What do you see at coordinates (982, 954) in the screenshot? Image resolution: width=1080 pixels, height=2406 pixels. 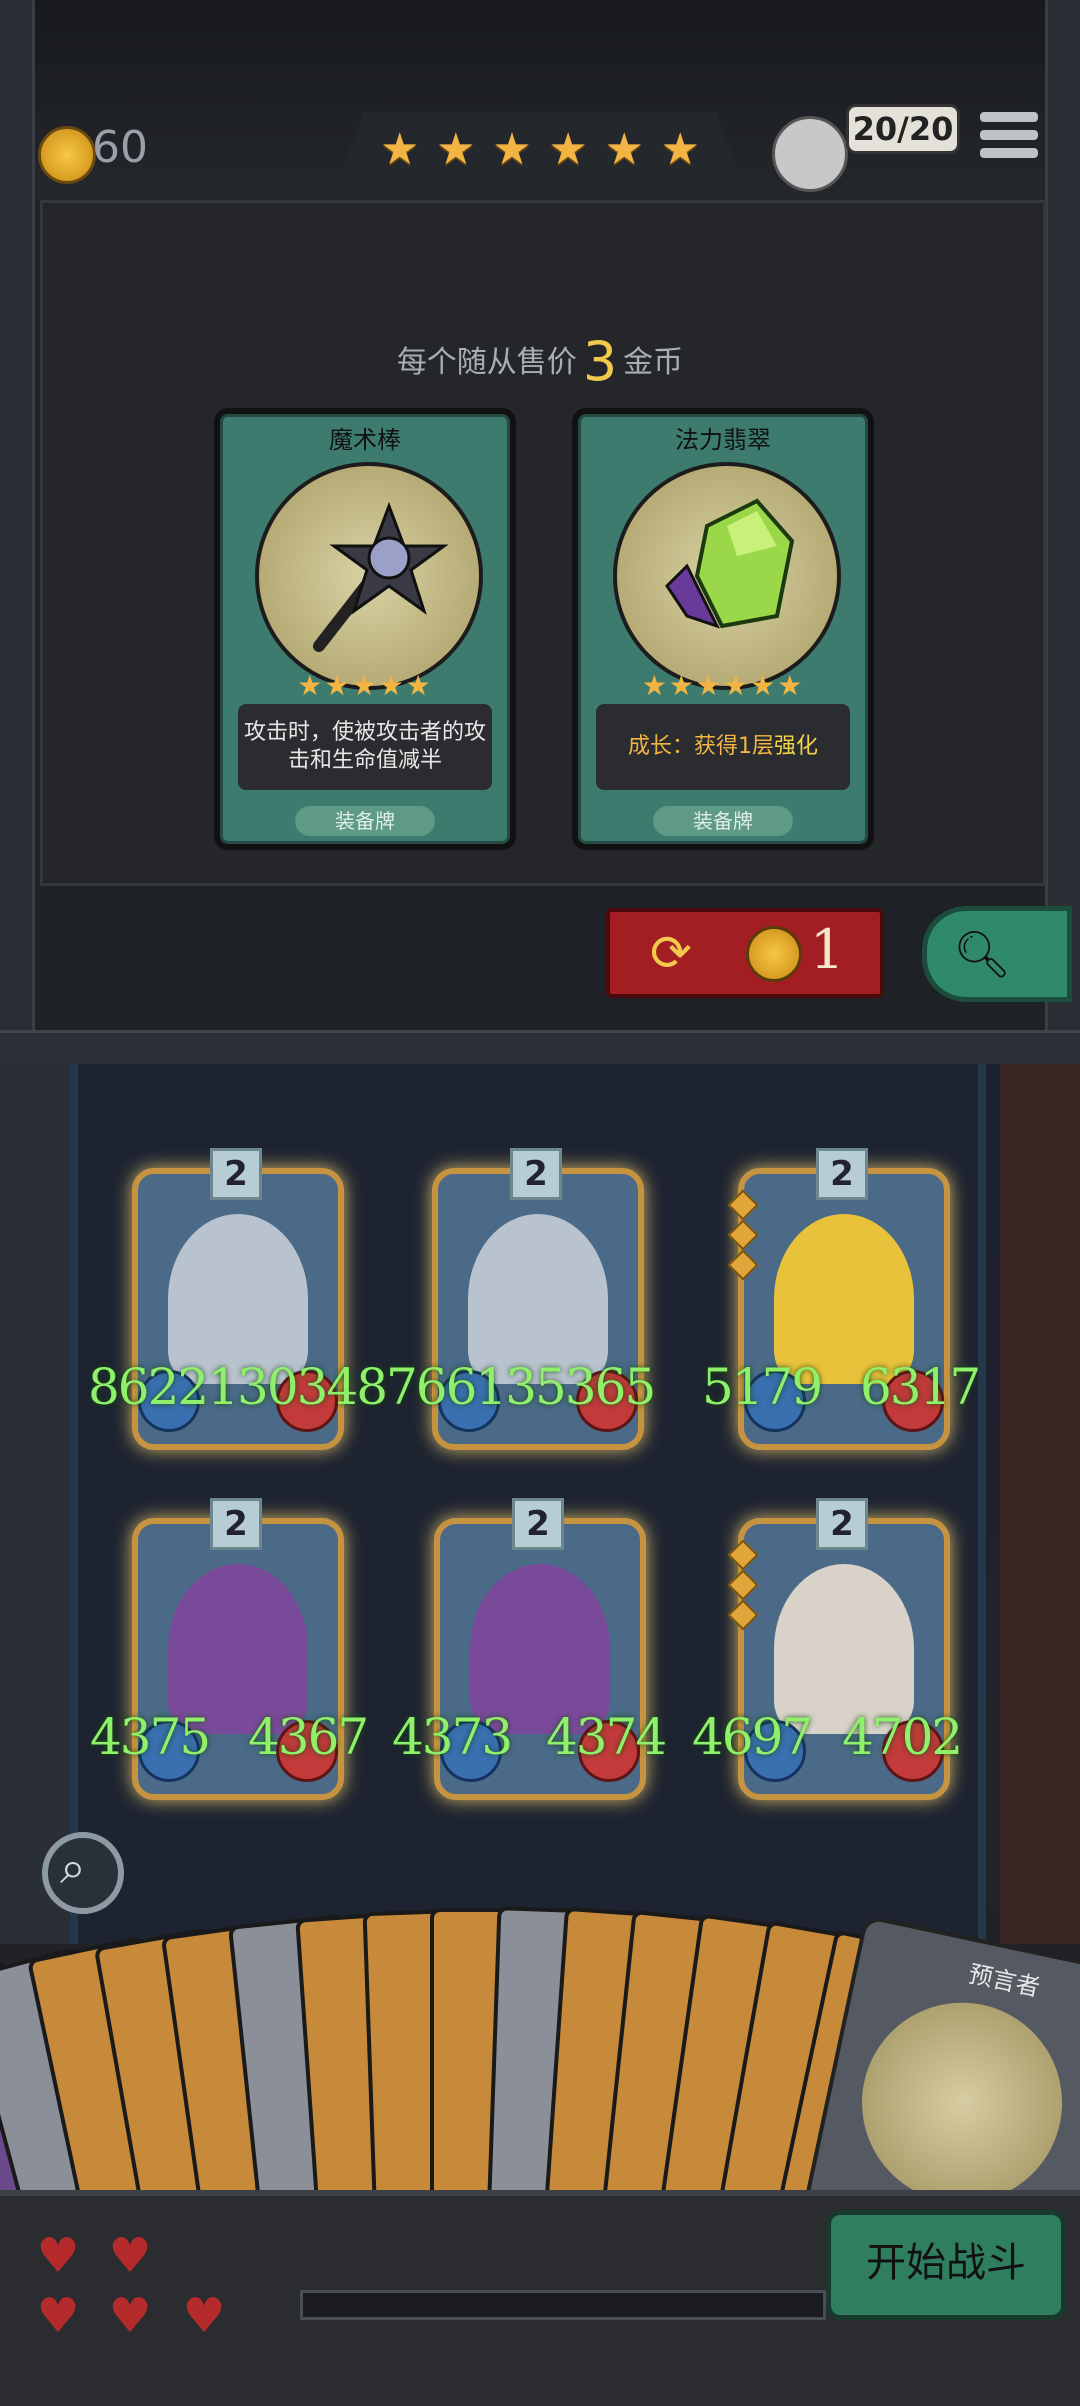 I see `magnifier-icon: 🔍︎` at bounding box center [982, 954].